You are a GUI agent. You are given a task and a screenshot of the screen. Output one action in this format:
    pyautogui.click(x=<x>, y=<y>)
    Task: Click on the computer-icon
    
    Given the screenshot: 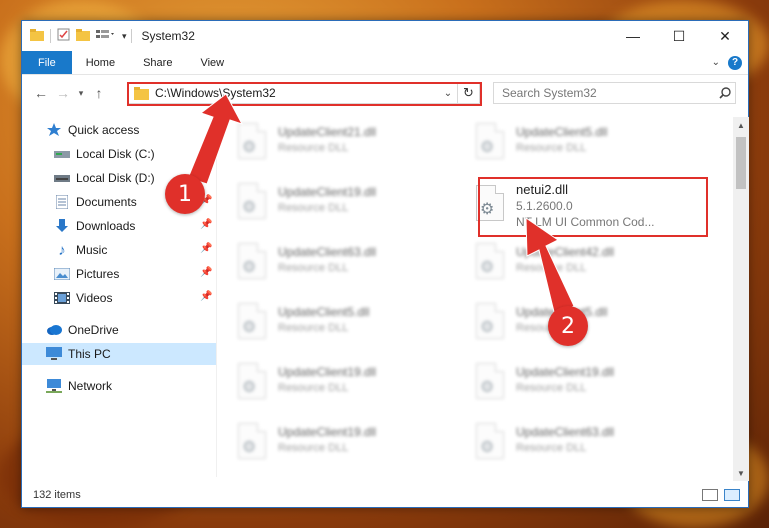 What is the action you would take?
    pyautogui.click(x=54, y=354)
    